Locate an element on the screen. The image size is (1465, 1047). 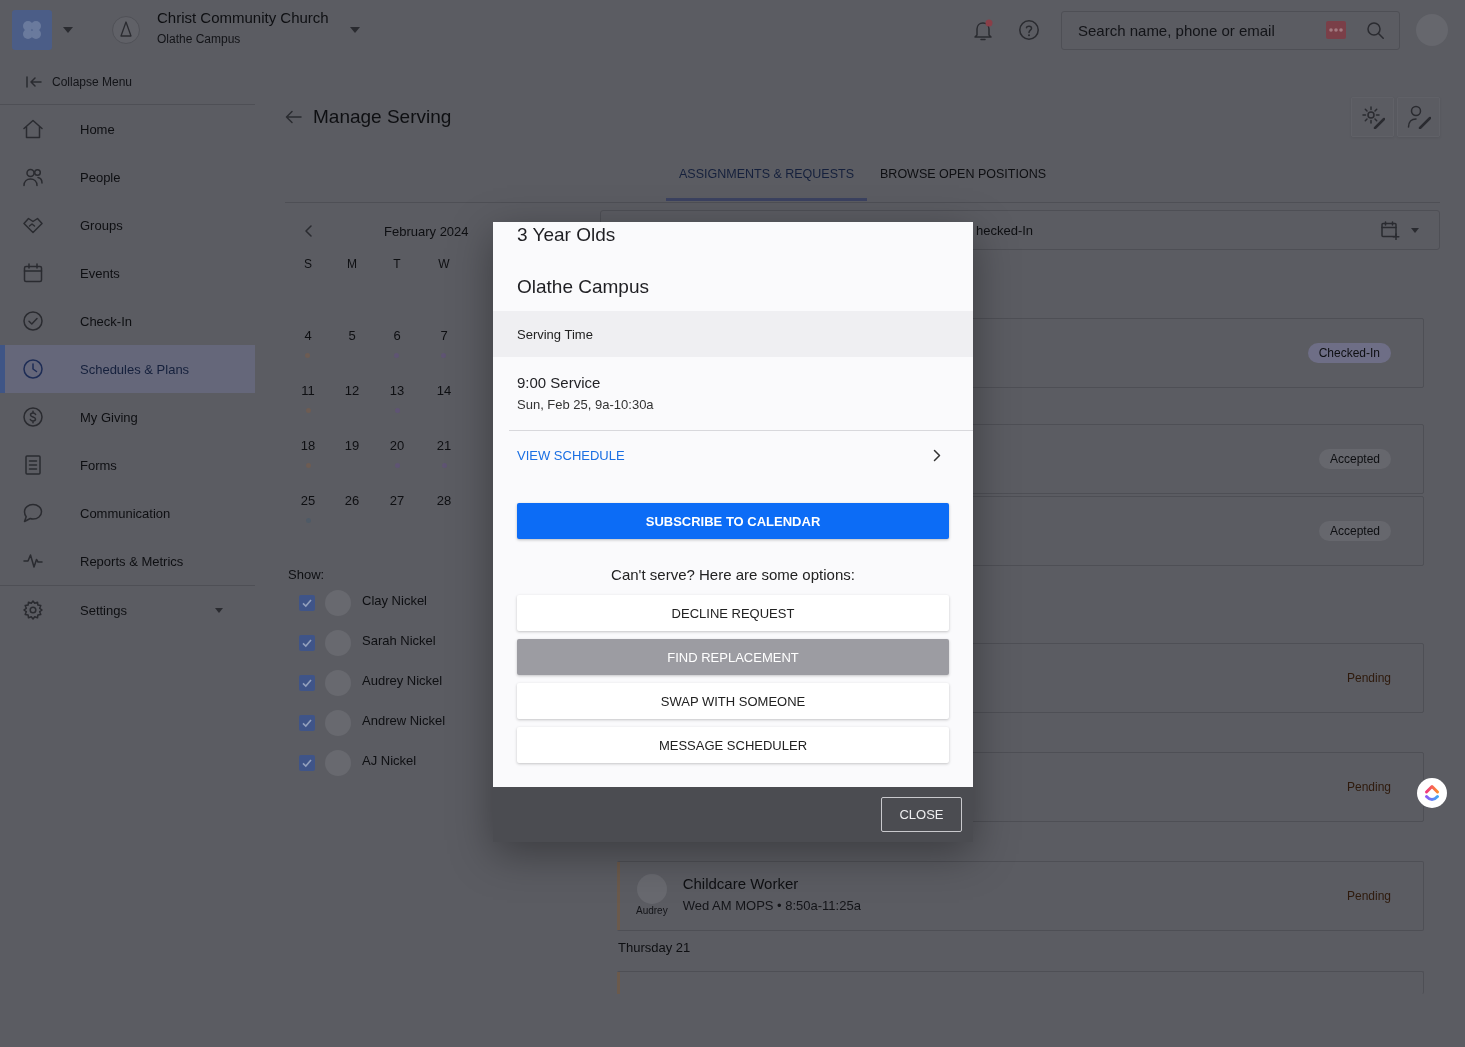
nav-item: Home is located at coordinates (127, 129).